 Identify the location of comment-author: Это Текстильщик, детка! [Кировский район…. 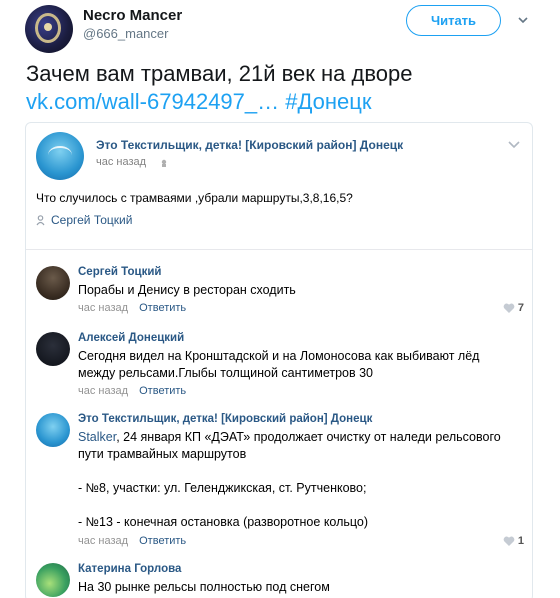
(225, 419).